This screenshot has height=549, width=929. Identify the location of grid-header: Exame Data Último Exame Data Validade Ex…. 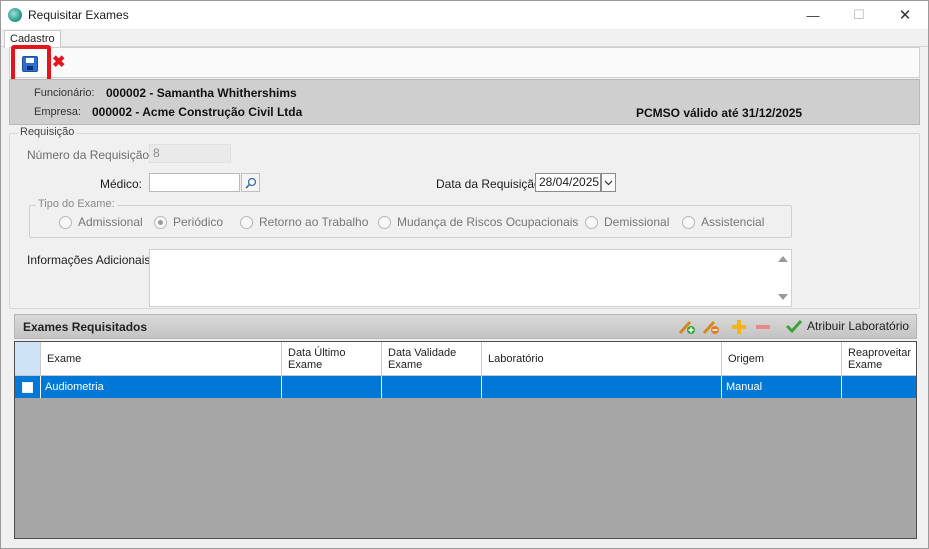
(465, 359).